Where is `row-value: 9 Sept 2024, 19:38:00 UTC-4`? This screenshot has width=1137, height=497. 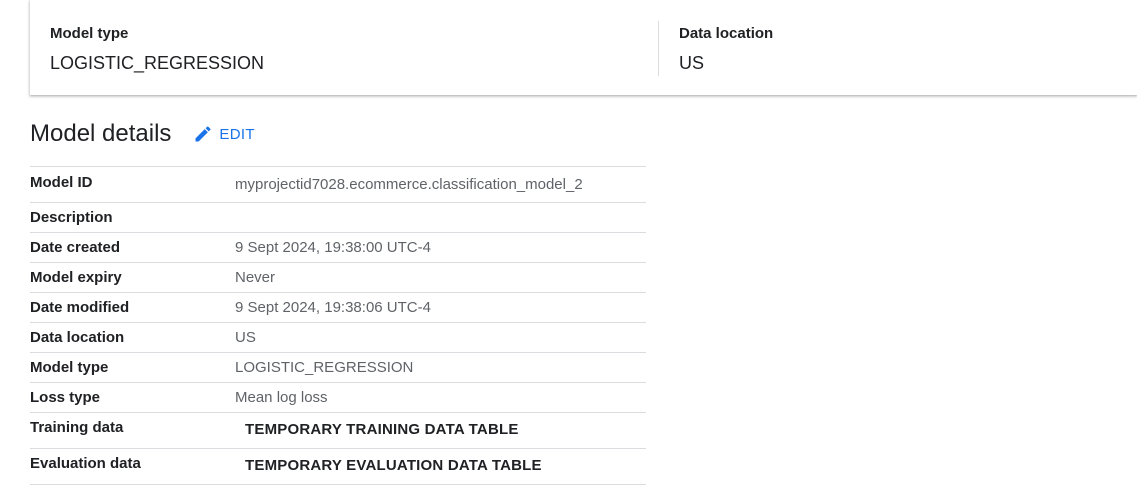
row-value: 9 Sept 2024, 19:38:00 UTC-4 is located at coordinates (333, 247).